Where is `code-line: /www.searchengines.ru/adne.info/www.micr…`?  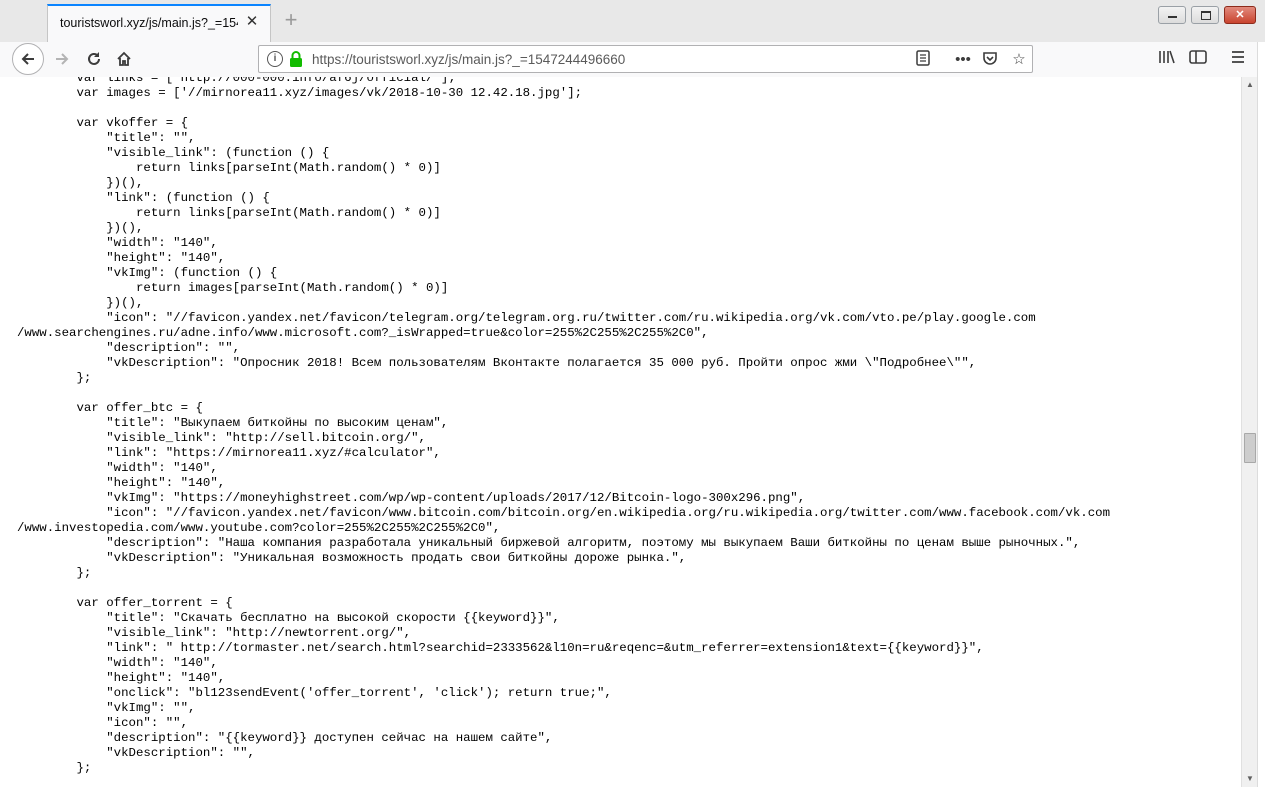
code-line: /www.searchengines.ru/adne.info/www.micr… is located at coordinates (363, 333).